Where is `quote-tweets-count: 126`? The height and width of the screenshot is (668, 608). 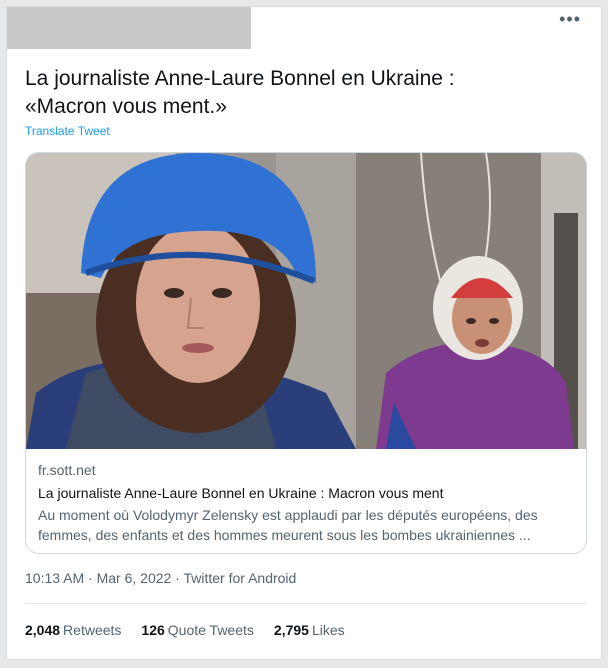 quote-tweets-count: 126 is located at coordinates (153, 630).